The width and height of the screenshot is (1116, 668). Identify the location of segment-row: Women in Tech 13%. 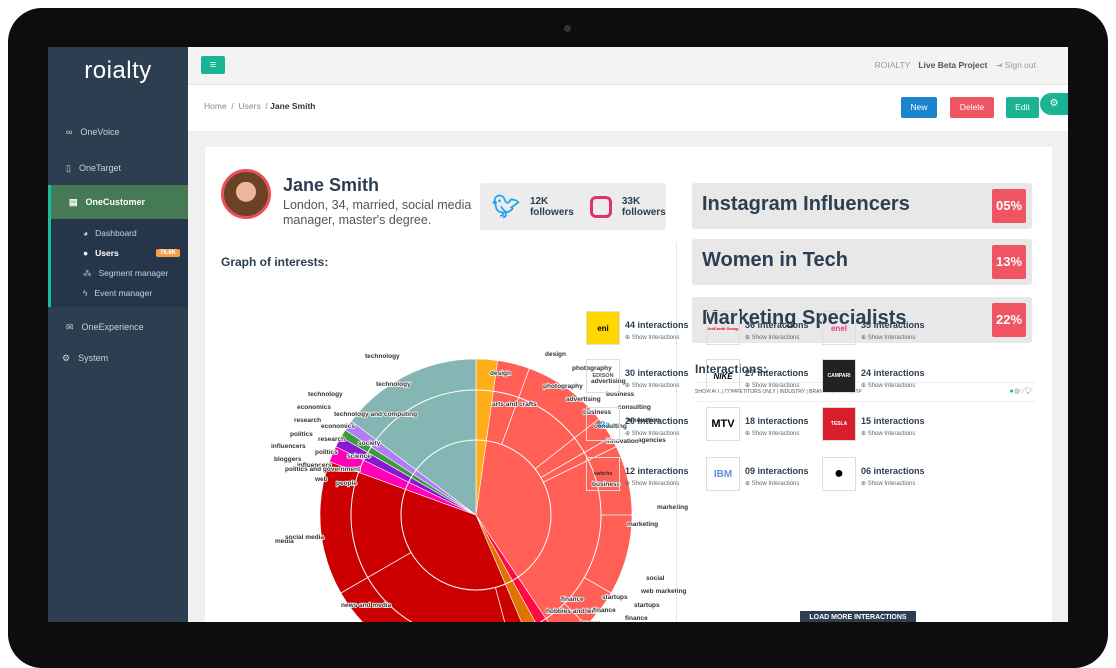
(862, 262).